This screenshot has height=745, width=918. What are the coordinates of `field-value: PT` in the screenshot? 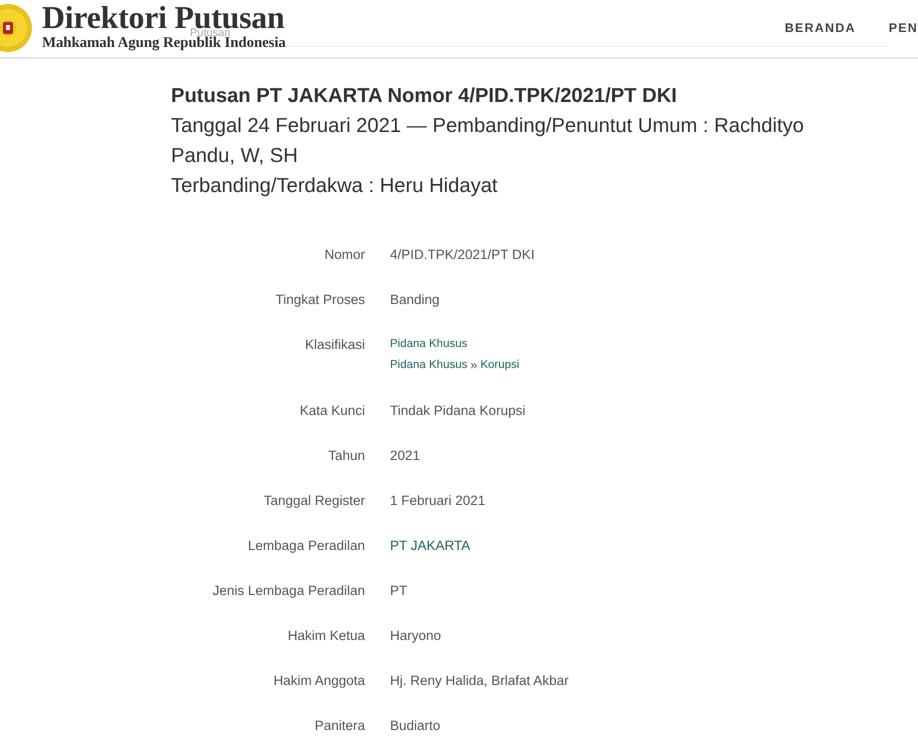 It's located at (399, 591).